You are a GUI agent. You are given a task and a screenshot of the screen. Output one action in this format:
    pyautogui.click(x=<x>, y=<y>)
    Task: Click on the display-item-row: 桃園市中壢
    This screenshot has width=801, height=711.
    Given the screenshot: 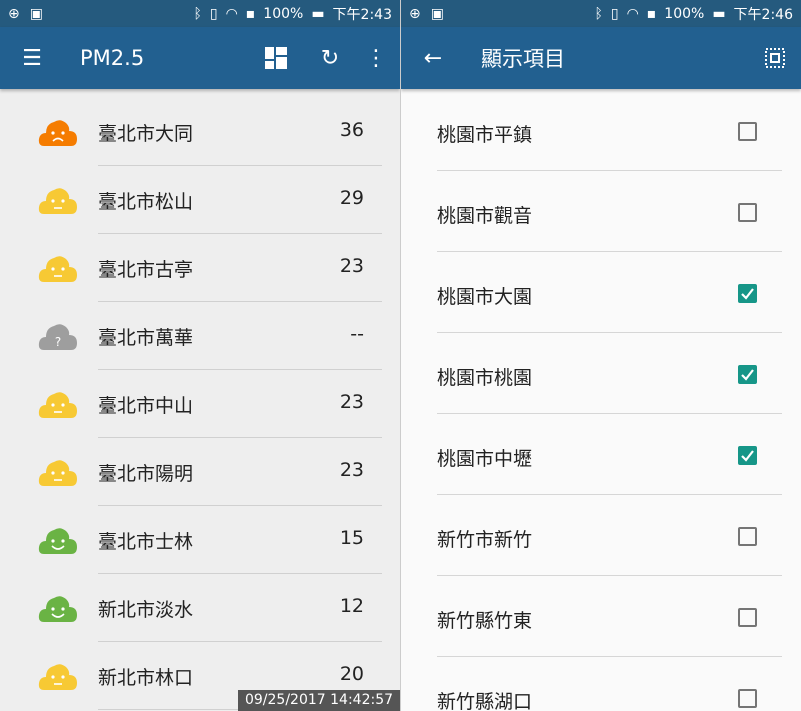 What is the action you would take?
    pyautogui.click(x=601, y=454)
    